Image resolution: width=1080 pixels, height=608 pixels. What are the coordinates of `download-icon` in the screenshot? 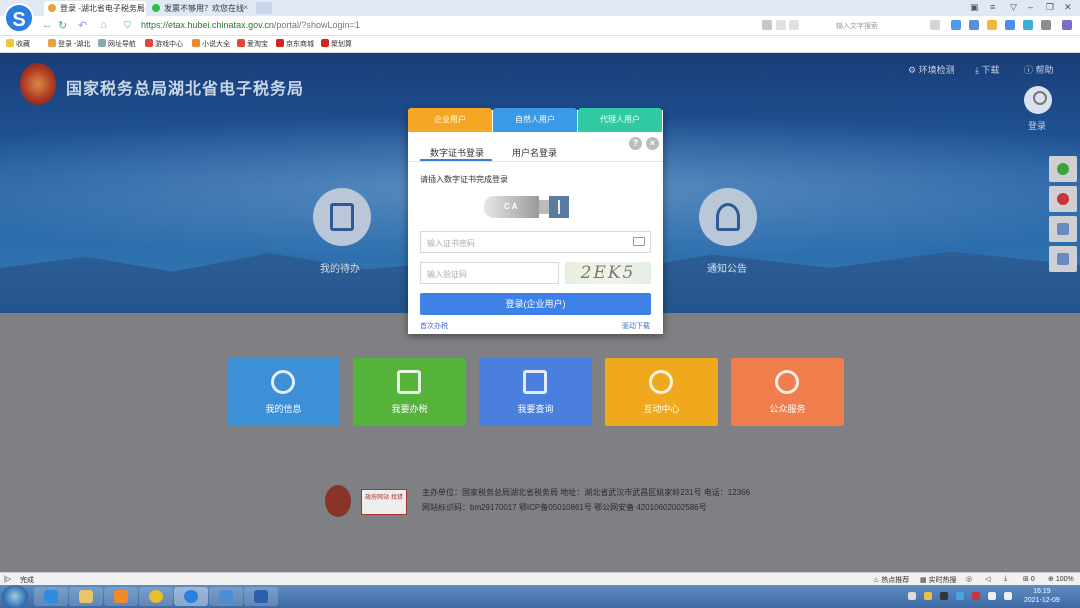 It's located at (956, 25).